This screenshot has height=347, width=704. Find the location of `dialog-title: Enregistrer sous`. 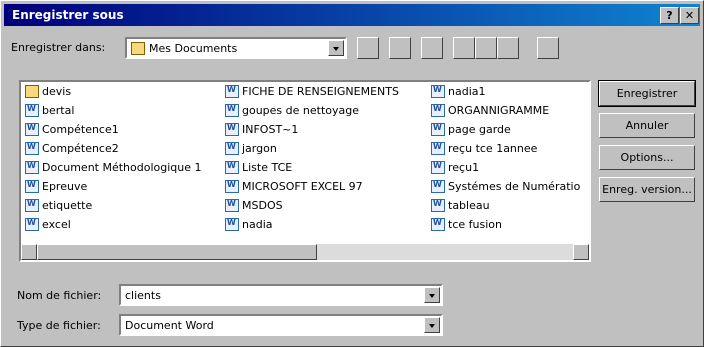

dialog-title: Enregistrer sous is located at coordinates (68, 15).